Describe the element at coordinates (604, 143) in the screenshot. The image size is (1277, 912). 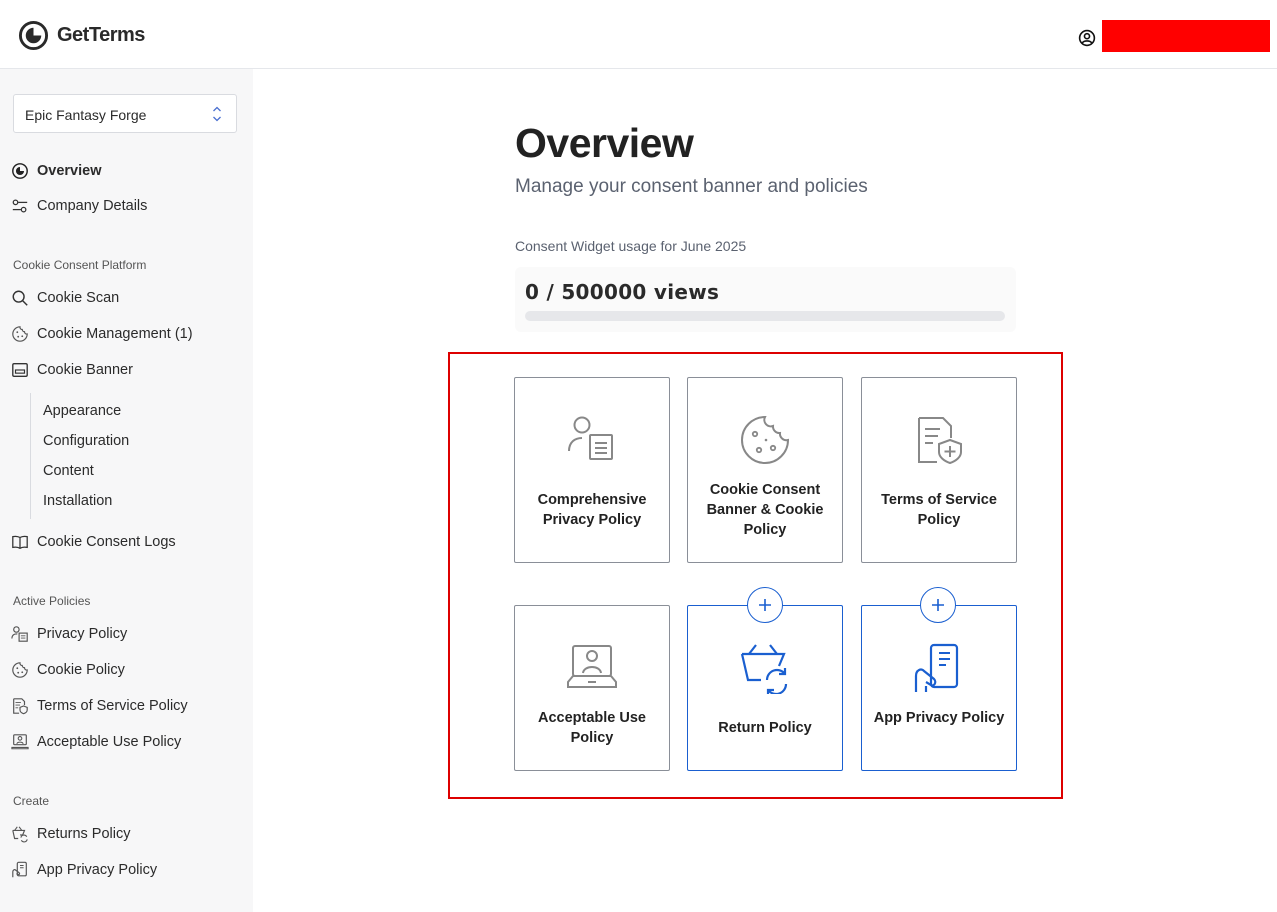
I see `page-title: Overview` at that location.